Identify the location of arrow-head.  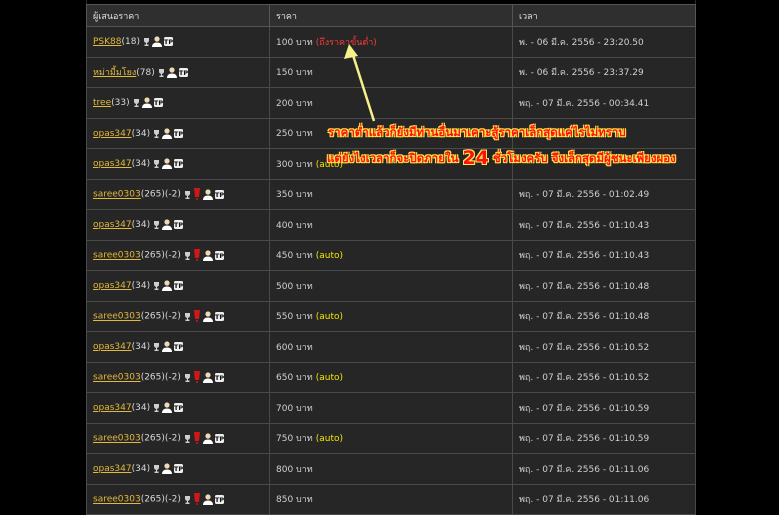
(351, 51).